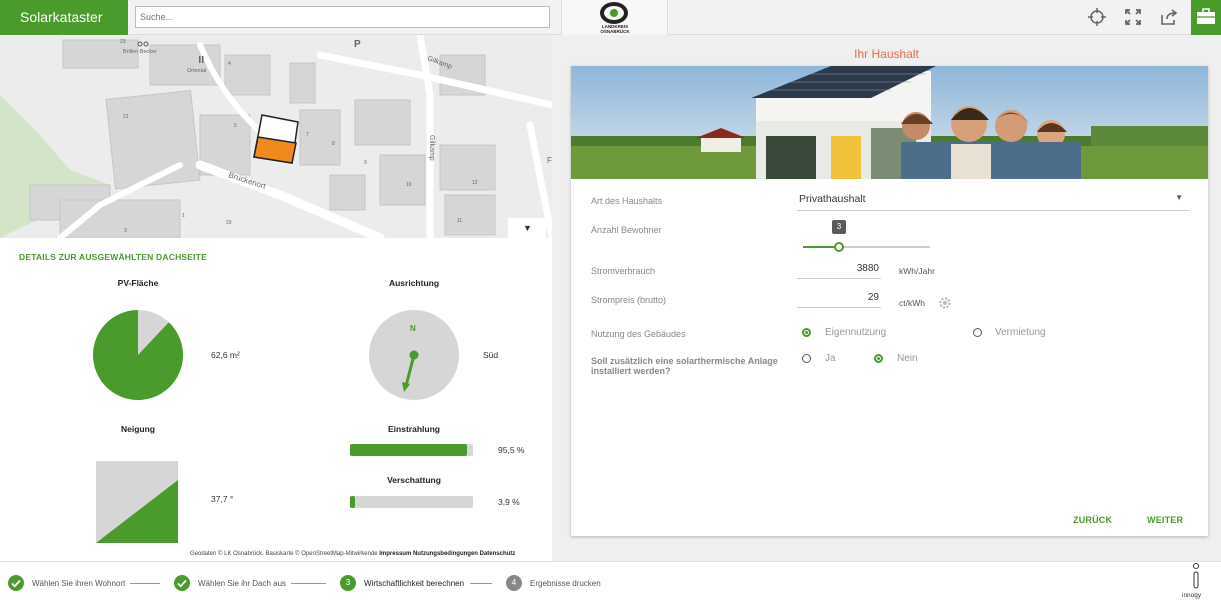 The image size is (1221, 601). What do you see at coordinates (78, 583) in the screenshot?
I see `step-1-label: Wählen Sie ihren Wohnort` at bounding box center [78, 583].